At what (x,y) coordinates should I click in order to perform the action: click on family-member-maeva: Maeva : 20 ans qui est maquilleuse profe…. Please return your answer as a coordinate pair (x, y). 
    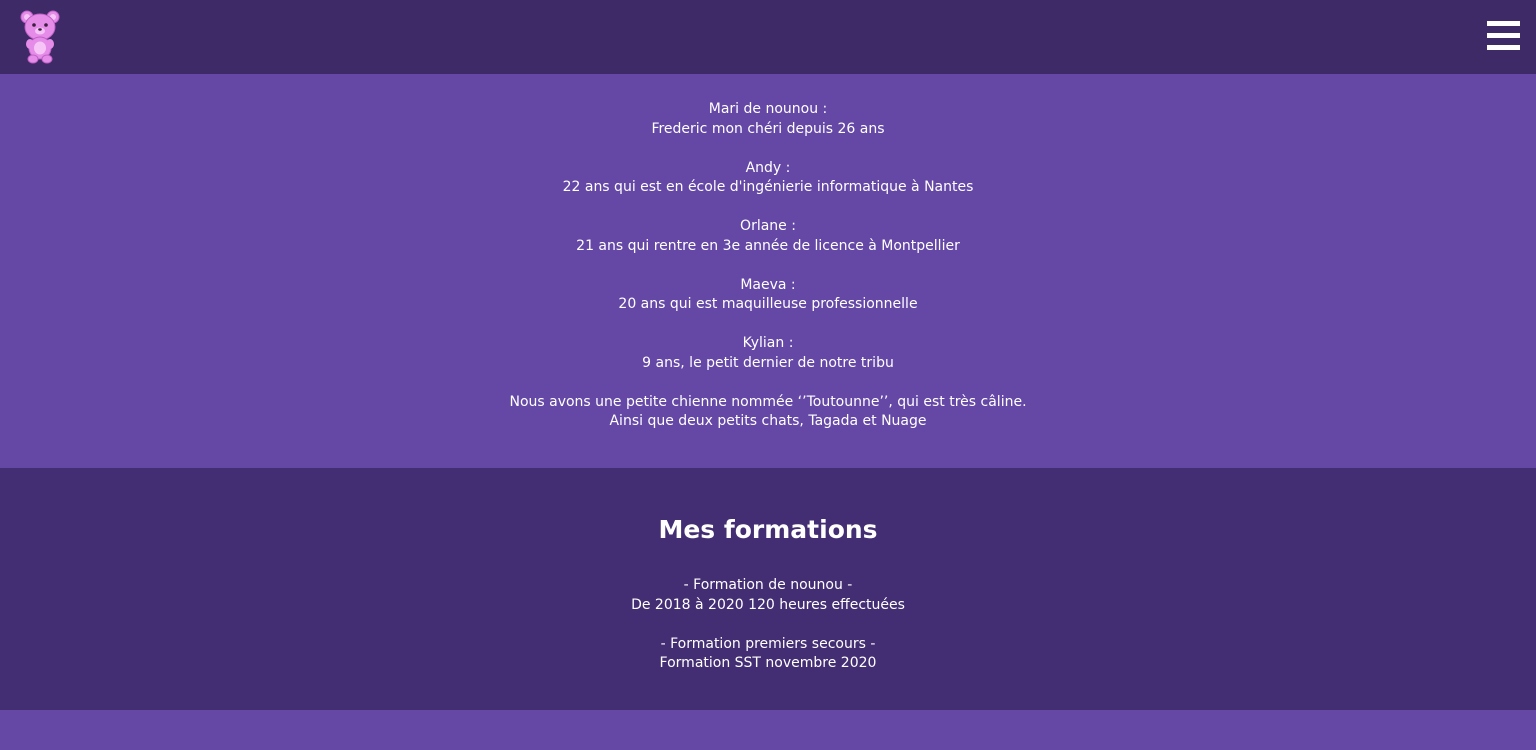
    Looking at the image, I should click on (768, 295).